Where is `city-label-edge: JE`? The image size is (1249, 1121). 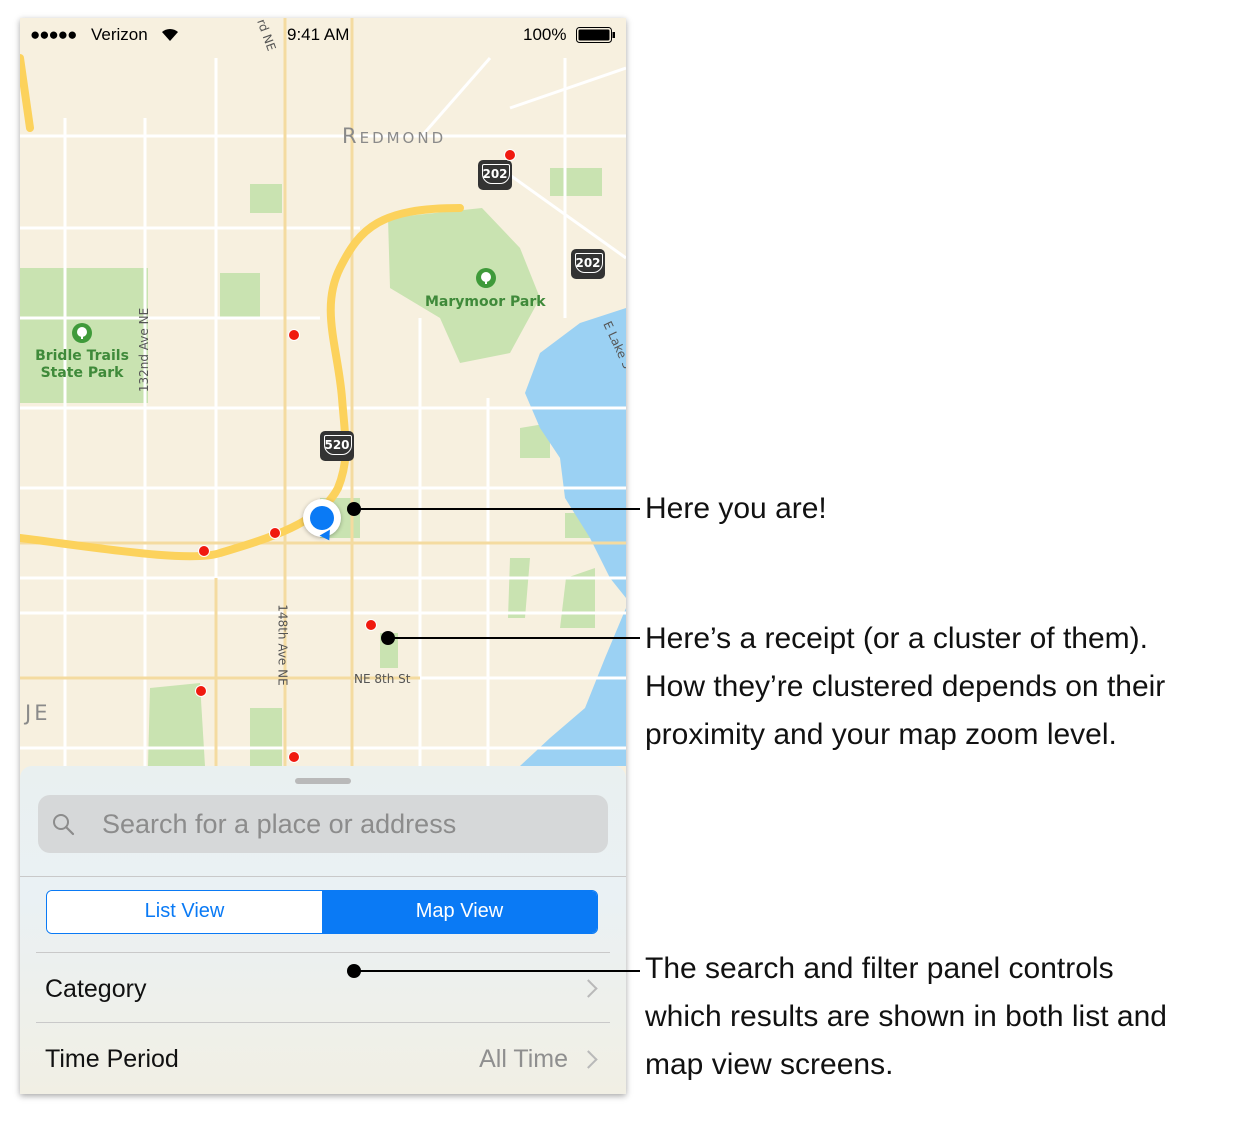
city-label-edge: JE is located at coordinates (38, 713).